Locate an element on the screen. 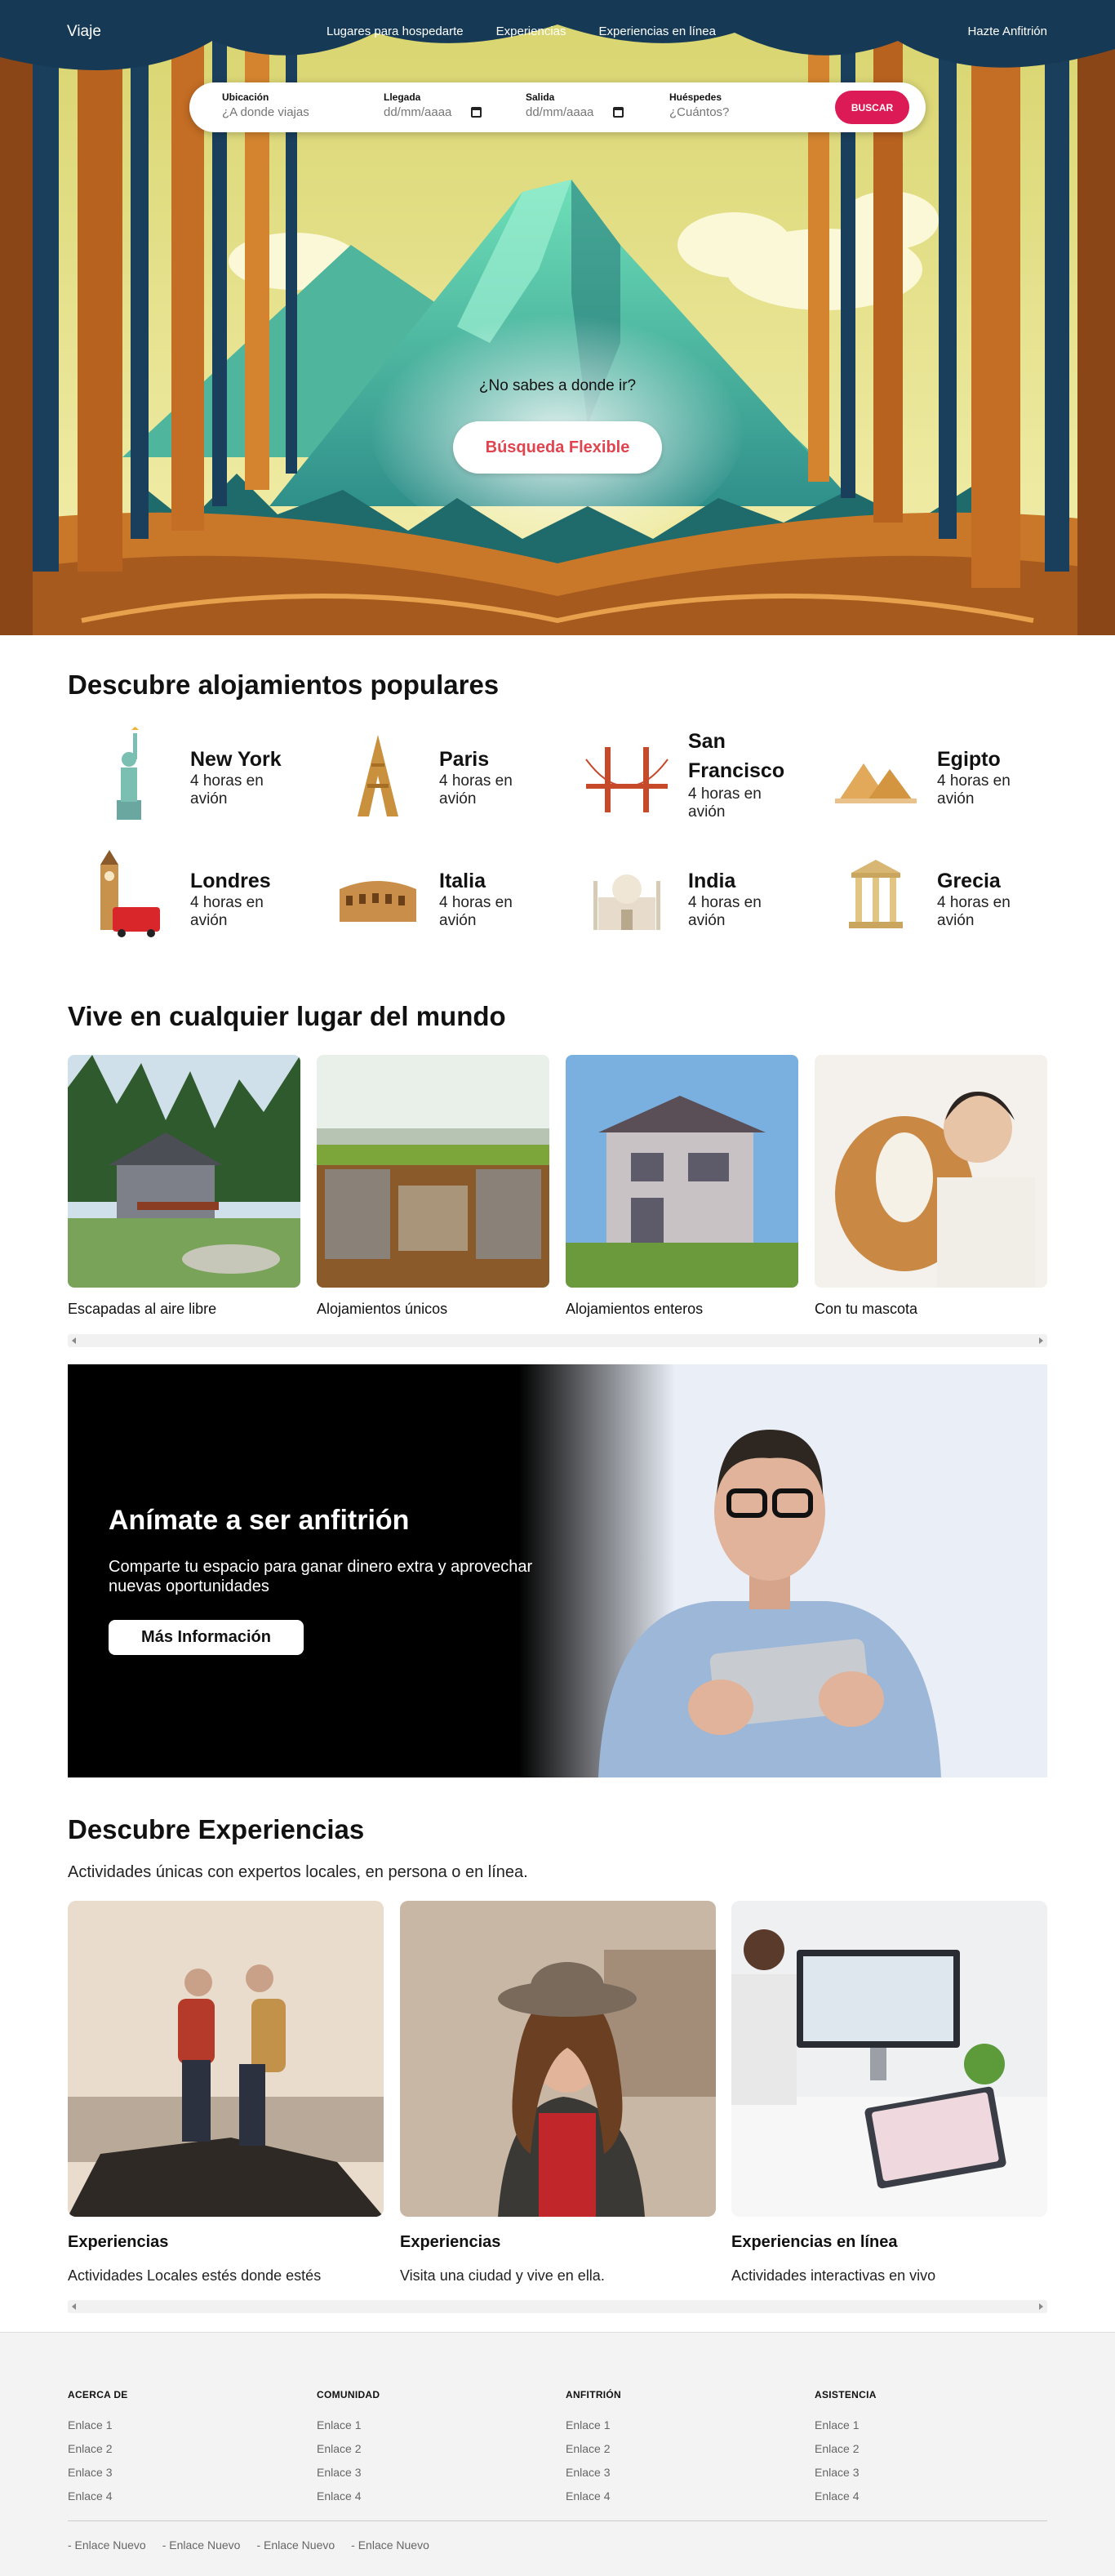 Image resolution: width=1115 pixels, height=2576 pixels. checkout-value: dd/mm/aaaa is located at coordinates (560, 112).